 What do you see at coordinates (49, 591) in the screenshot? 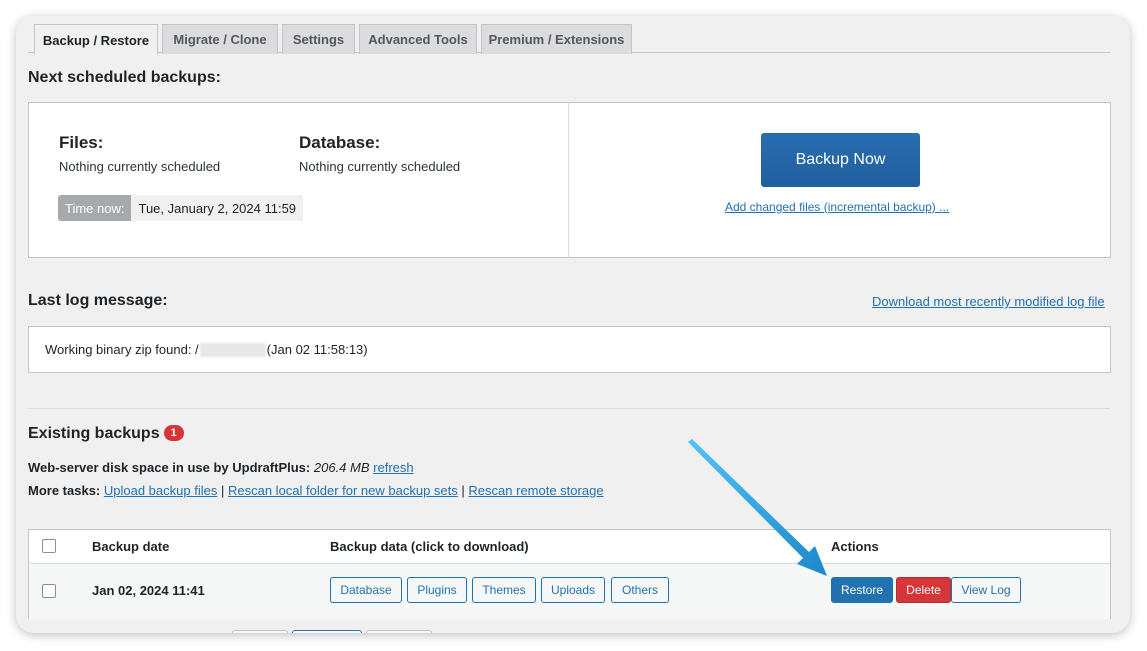
I see `row-checkbox` at bounding box center [49, 591].